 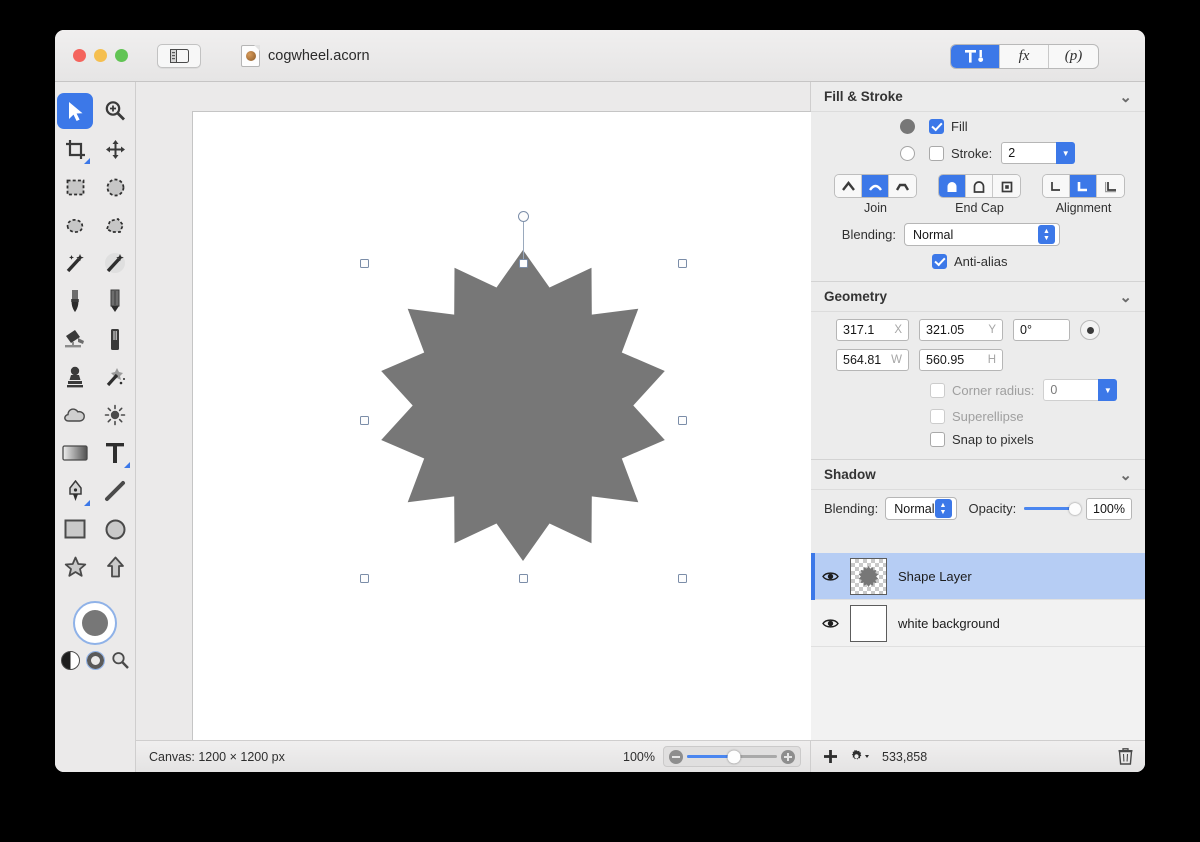 I want to click on zoom-slider-track, so click(x=732, y=756).